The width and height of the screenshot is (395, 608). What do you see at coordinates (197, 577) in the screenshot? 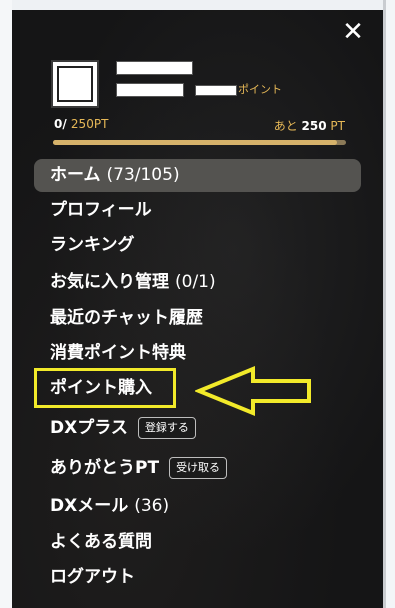
I see `menu-item-logout: ログアウト` at bounding box center [197, 577].